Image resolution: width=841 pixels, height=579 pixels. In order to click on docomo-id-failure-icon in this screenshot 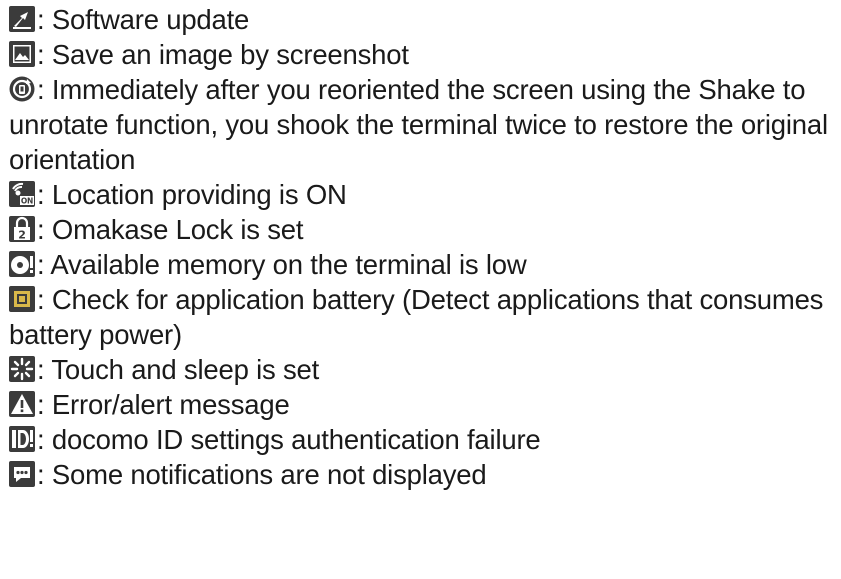, I will do `click(22, 439)`.